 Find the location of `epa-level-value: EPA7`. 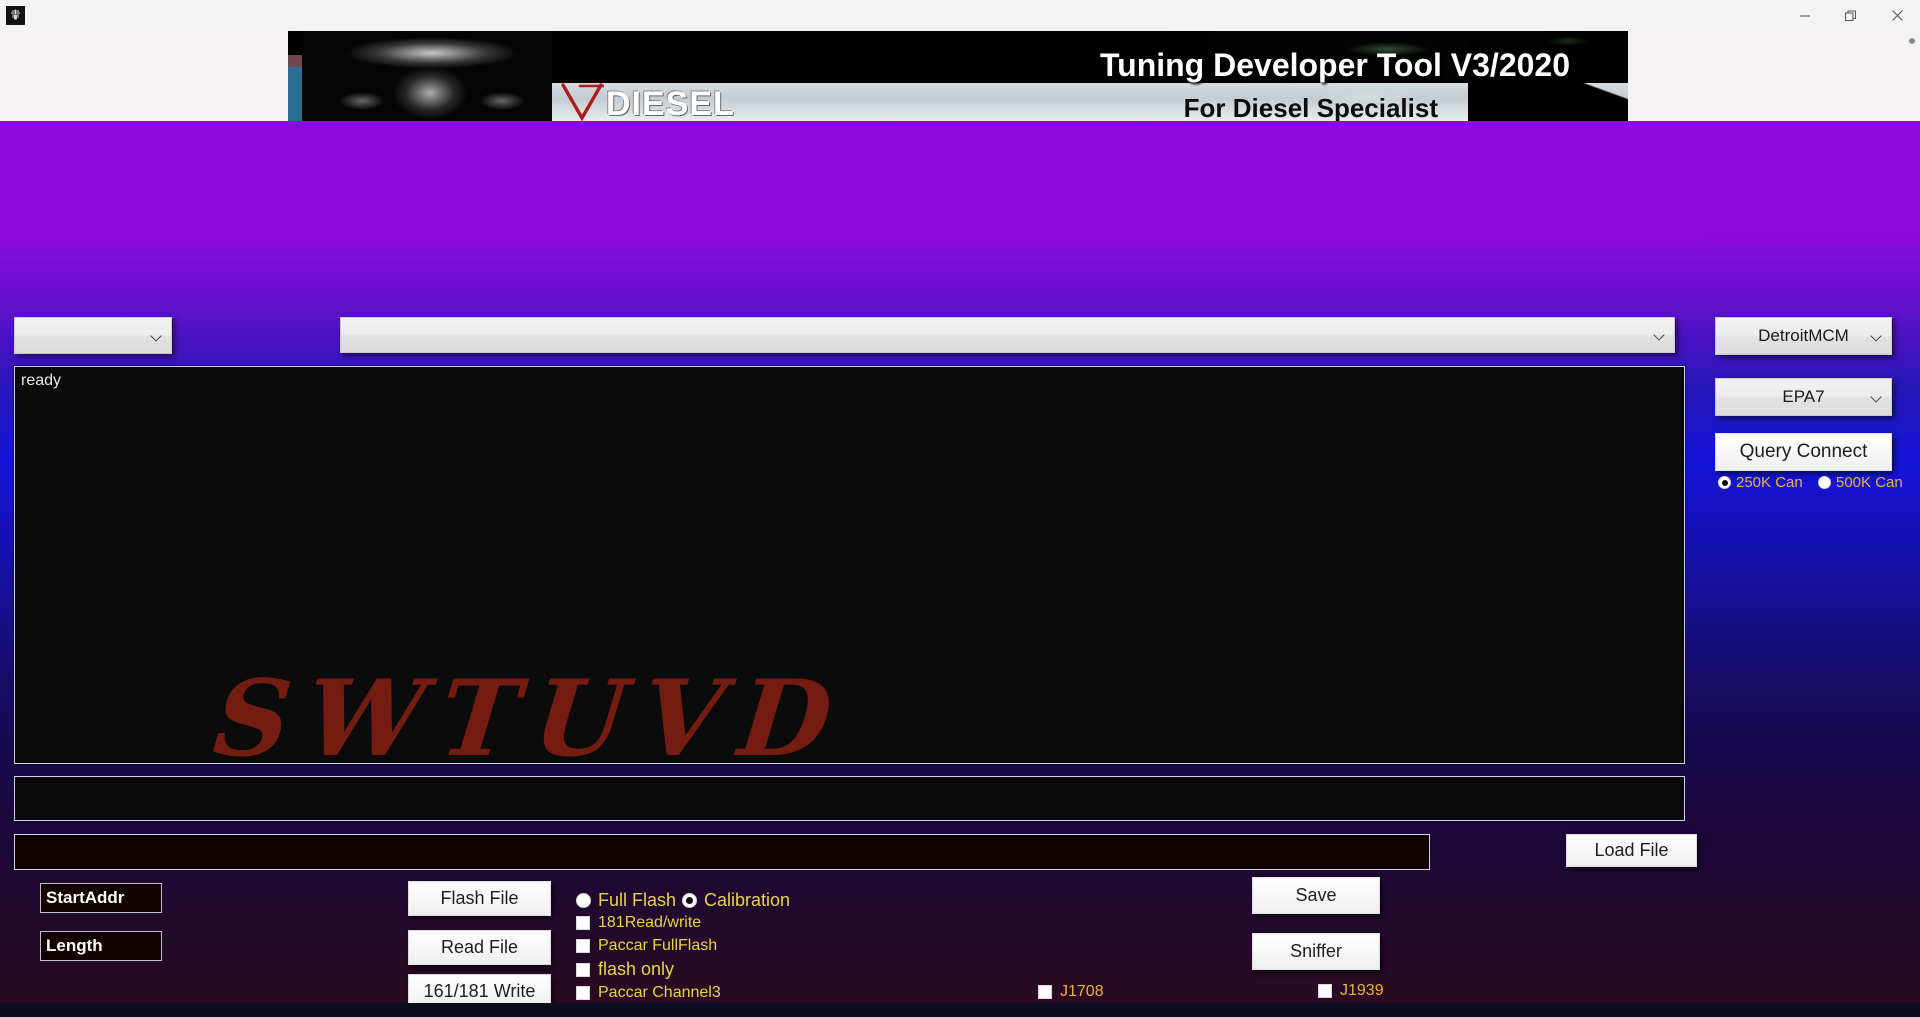

epa-level-value: EPA7 is located at coordinates (1803, 396).